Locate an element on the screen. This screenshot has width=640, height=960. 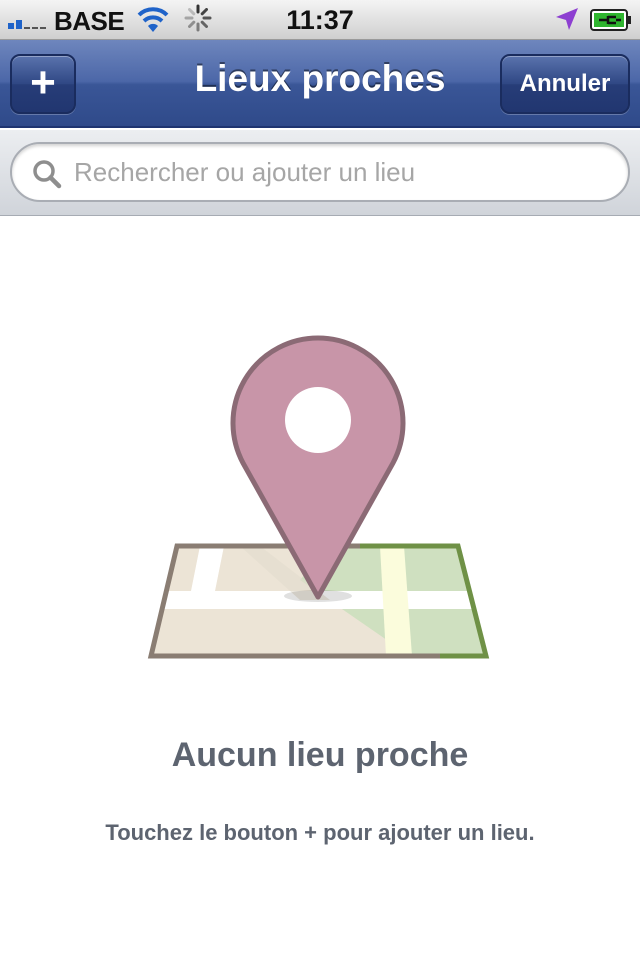
search-bar is located at coordinates (320, 173).